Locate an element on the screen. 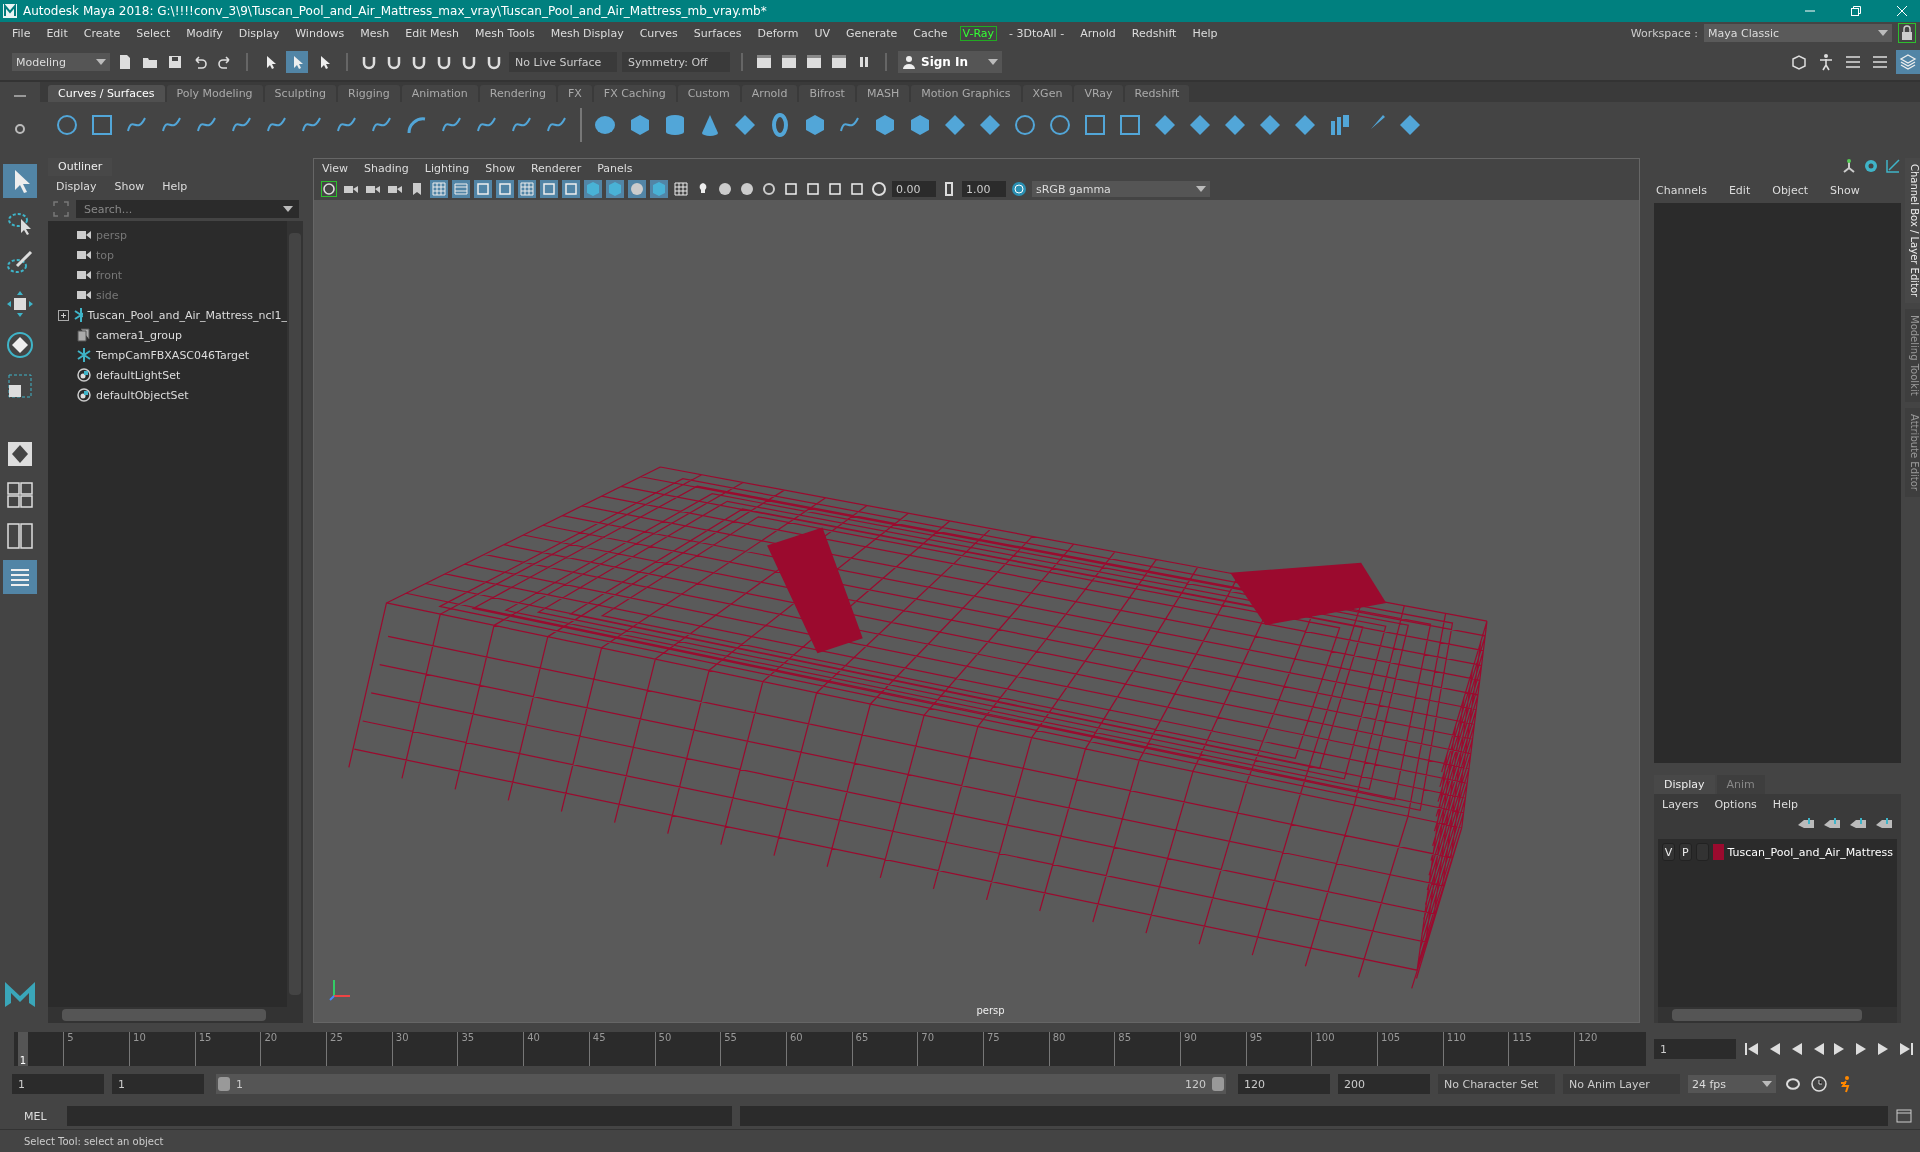  settings-icon is located at coordinates (20, 129).